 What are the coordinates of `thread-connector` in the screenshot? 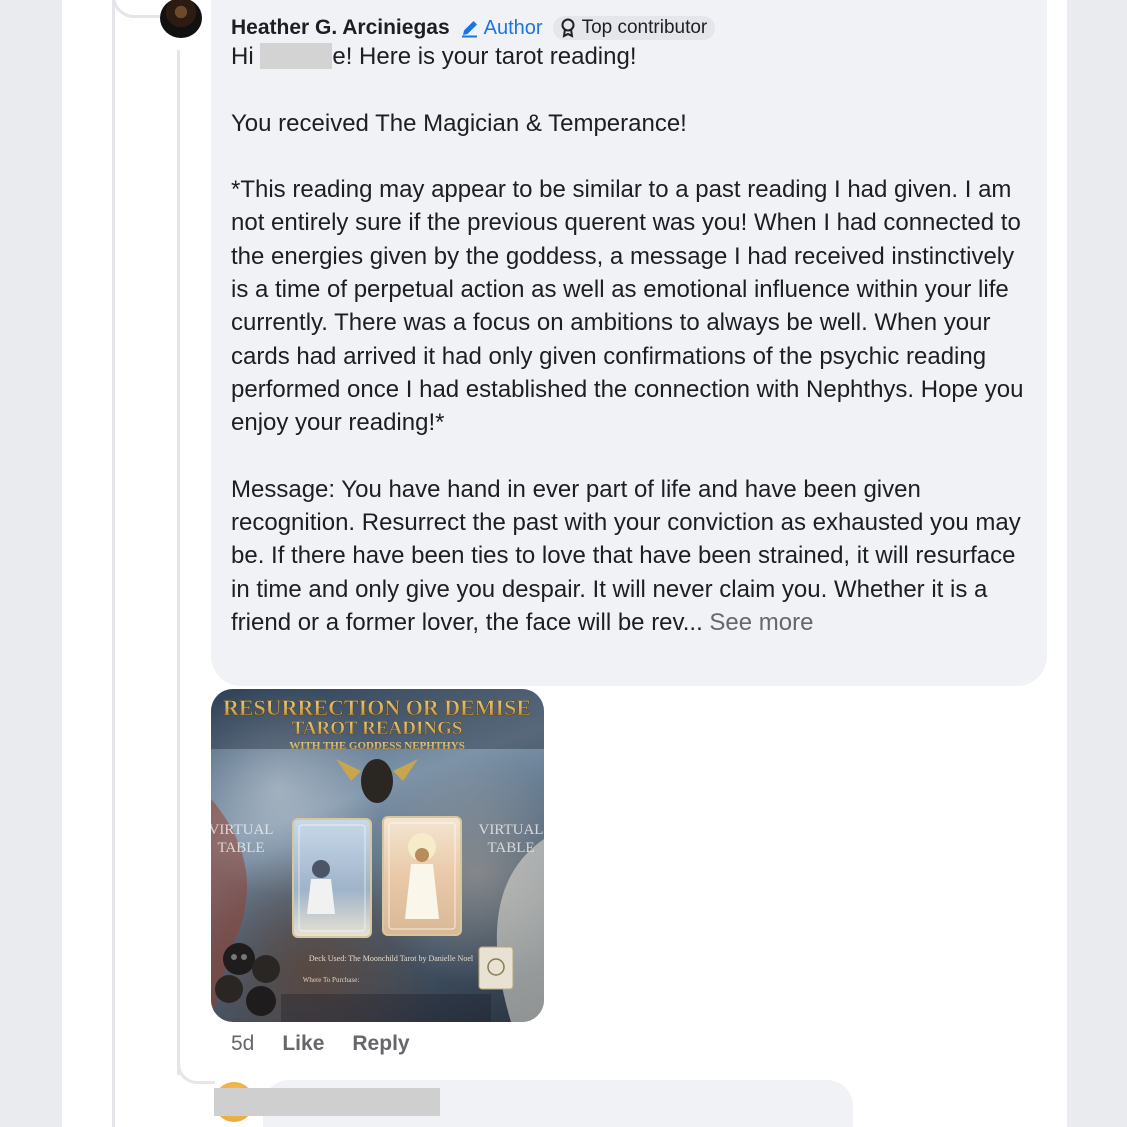 It's located at (136, 9).